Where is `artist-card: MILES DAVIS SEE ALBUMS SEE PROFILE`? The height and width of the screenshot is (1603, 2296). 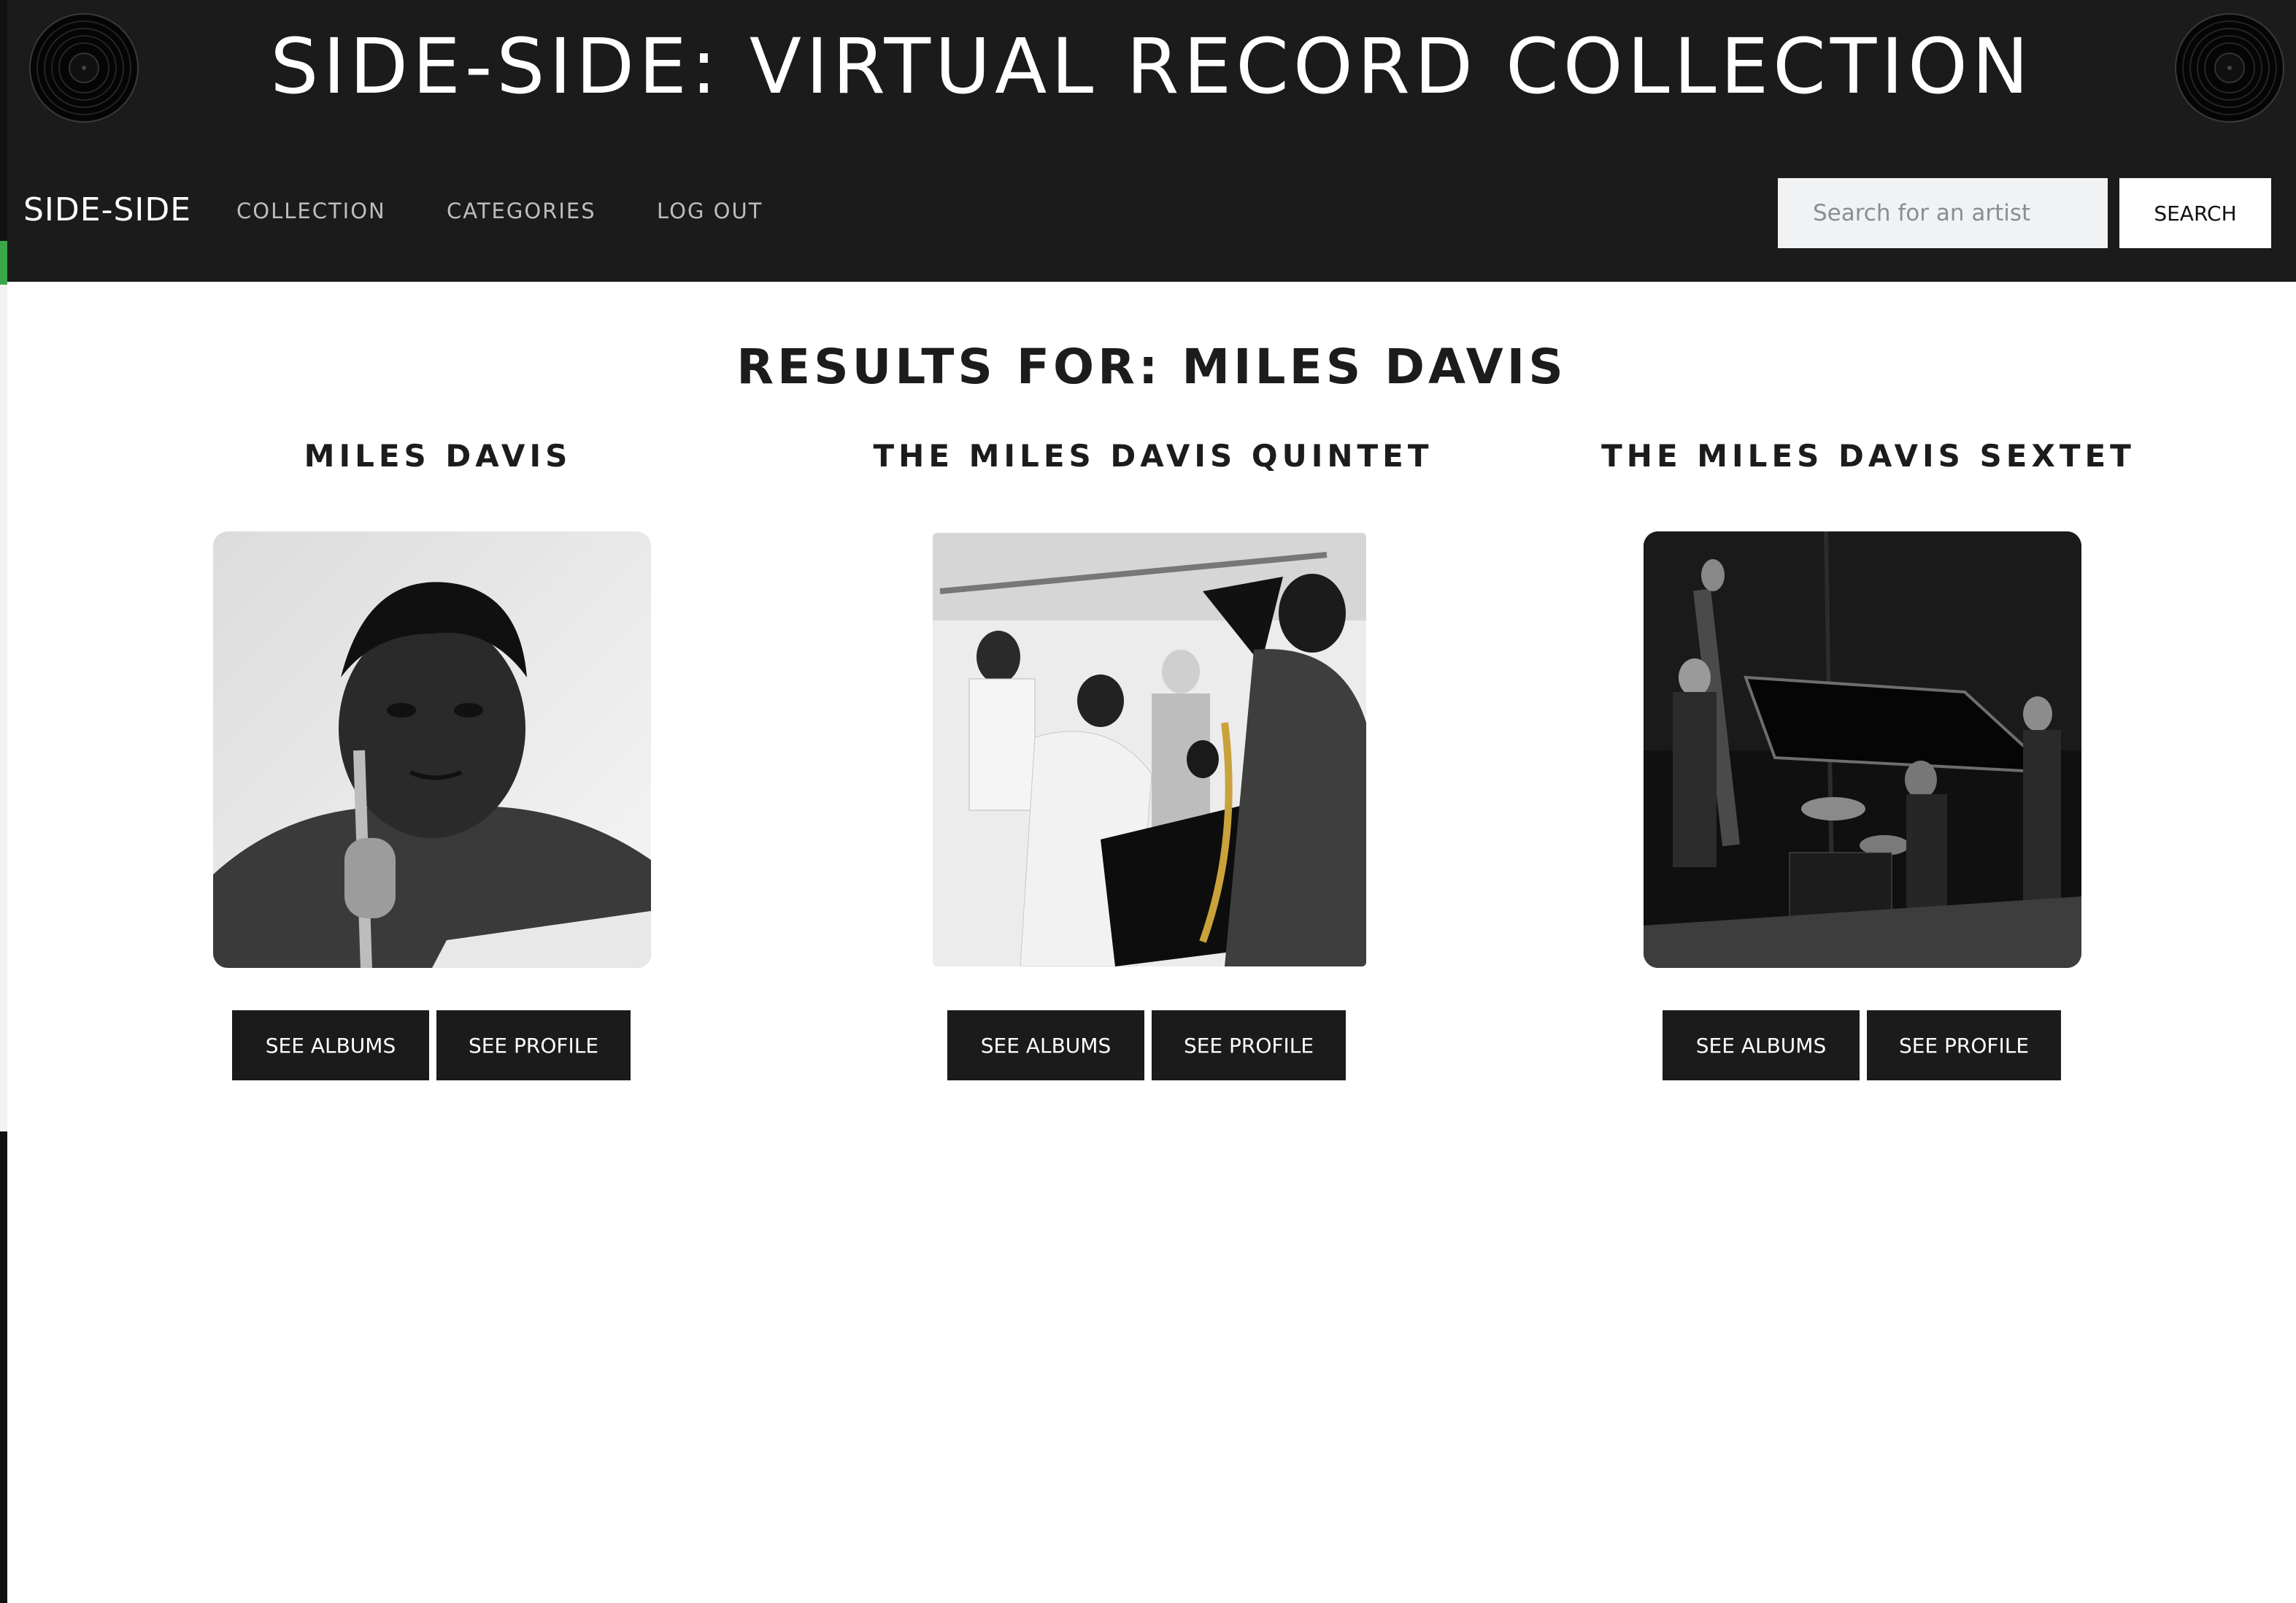 artist-card: MILES DAVIS SEE ALBUMS SEE PROFILE is located at coordinates (437, 766).